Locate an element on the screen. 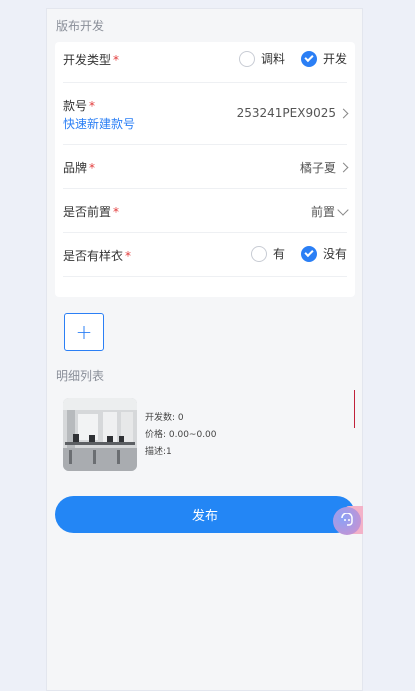 The height and width of the screenshot is (691, 415). red-marker-line is located at coordinates (354, 409).